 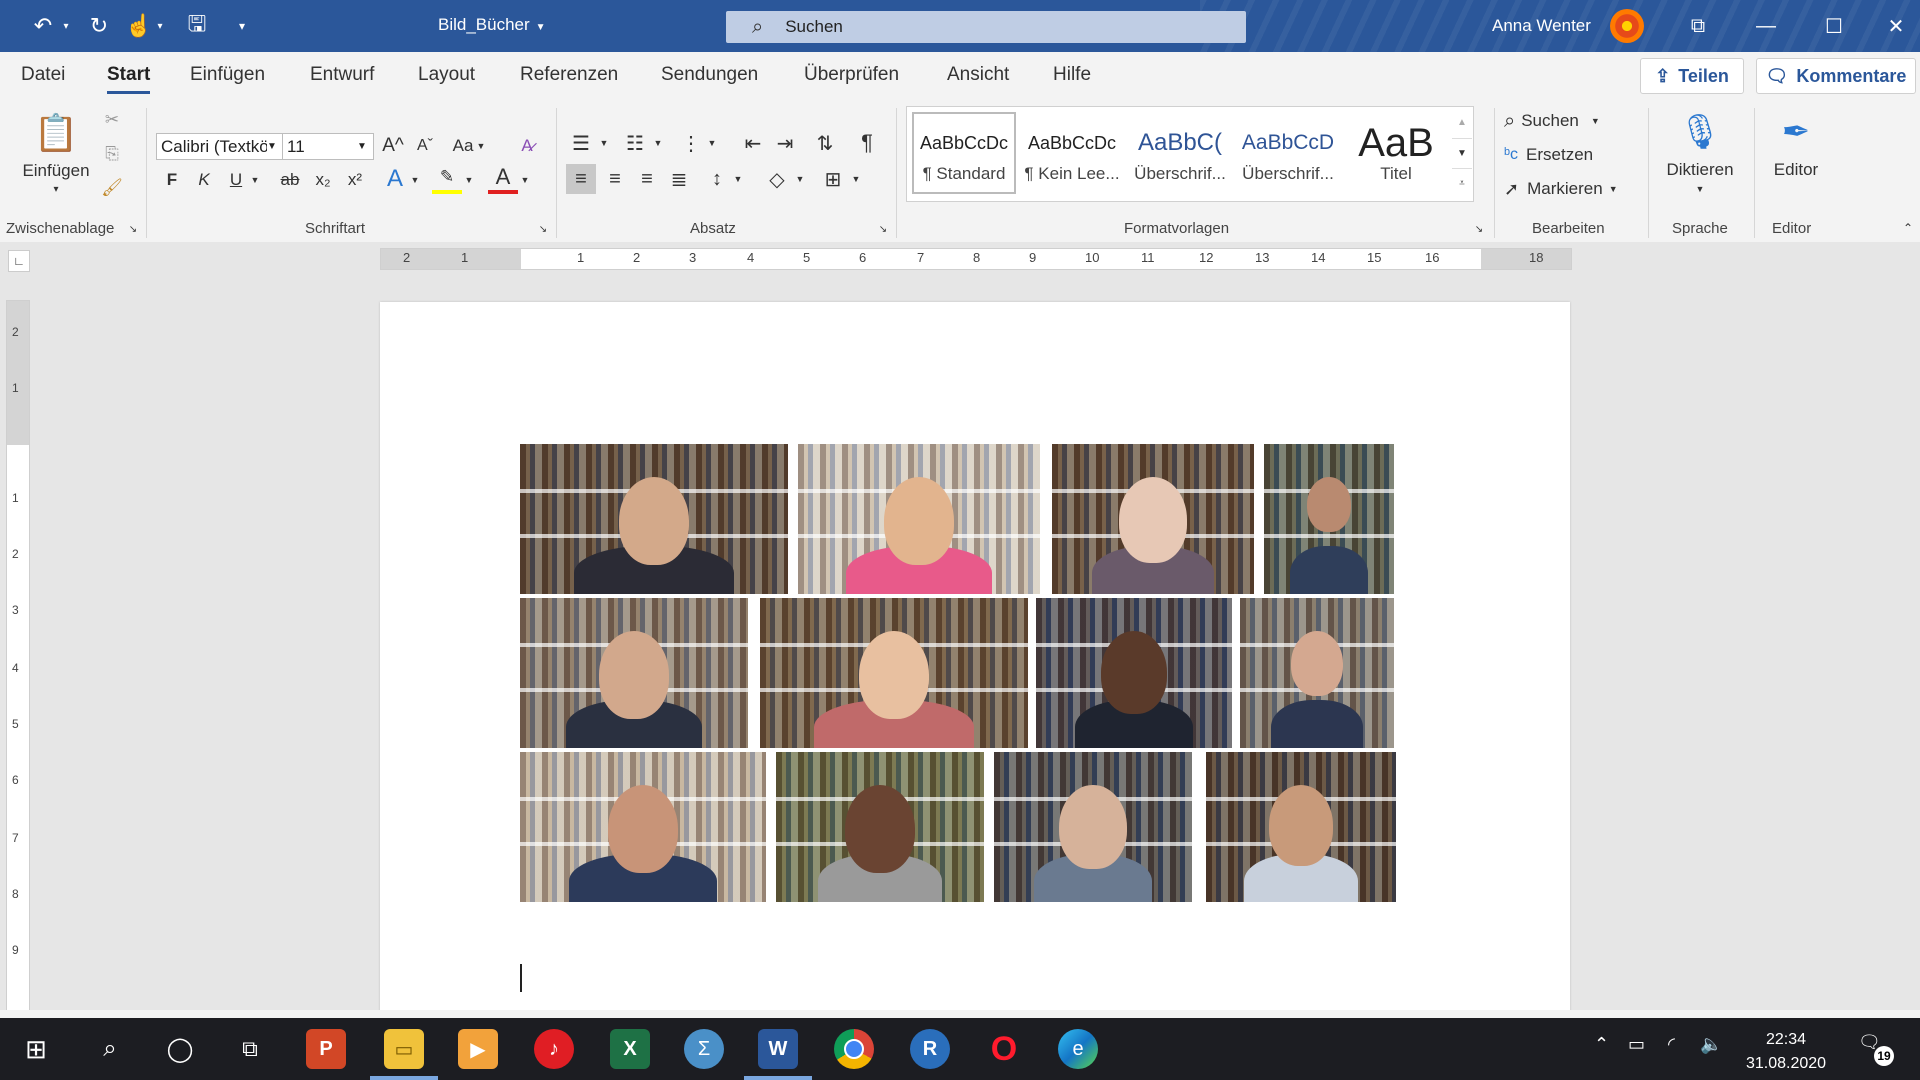 What do you see at coordinates (172, 180) in the screenshot?
I see `bold-button: F` at bounding box center [172, 180].